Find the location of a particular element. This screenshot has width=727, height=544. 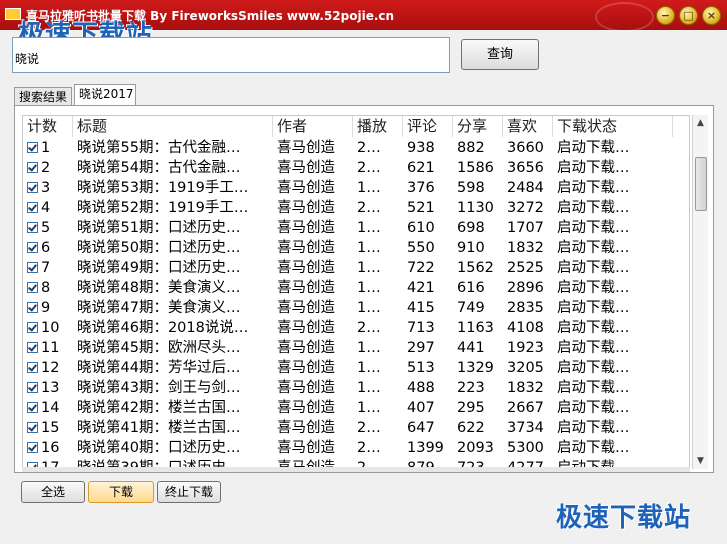

cell-comment: 621 is located at coordinates (421, 168).